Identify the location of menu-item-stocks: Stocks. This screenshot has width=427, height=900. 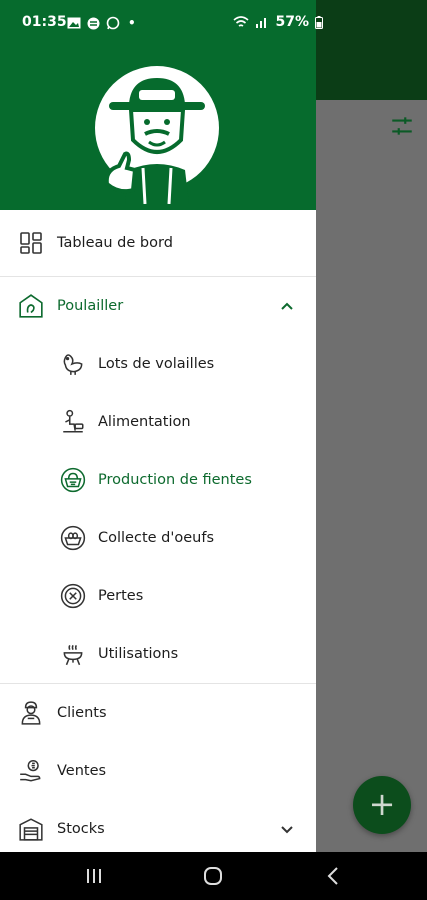
(158, 826).